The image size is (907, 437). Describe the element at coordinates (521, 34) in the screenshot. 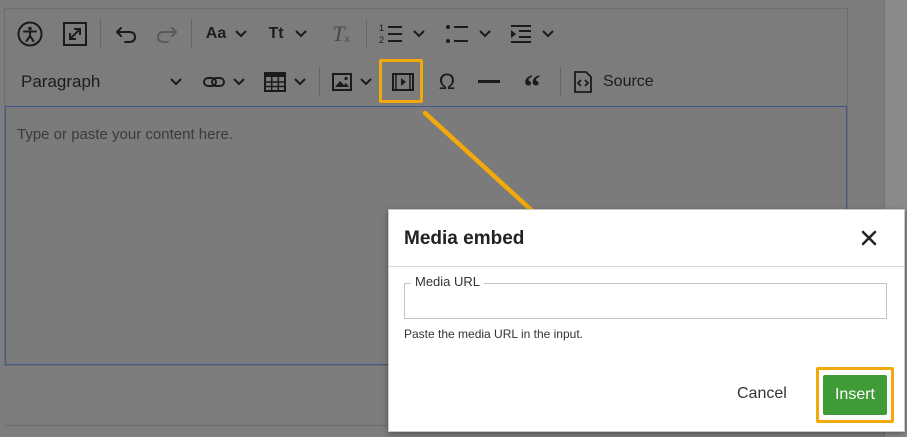

I see `indent-icon` at that location.